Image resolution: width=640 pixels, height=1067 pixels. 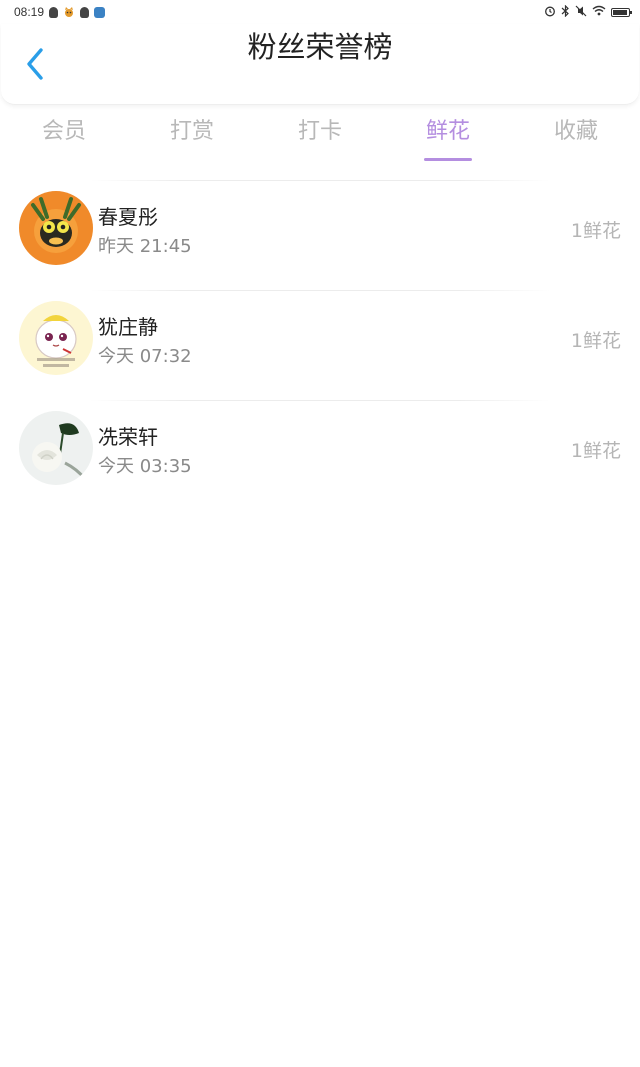 I want to click on status-right, so click(x=588, y=12).